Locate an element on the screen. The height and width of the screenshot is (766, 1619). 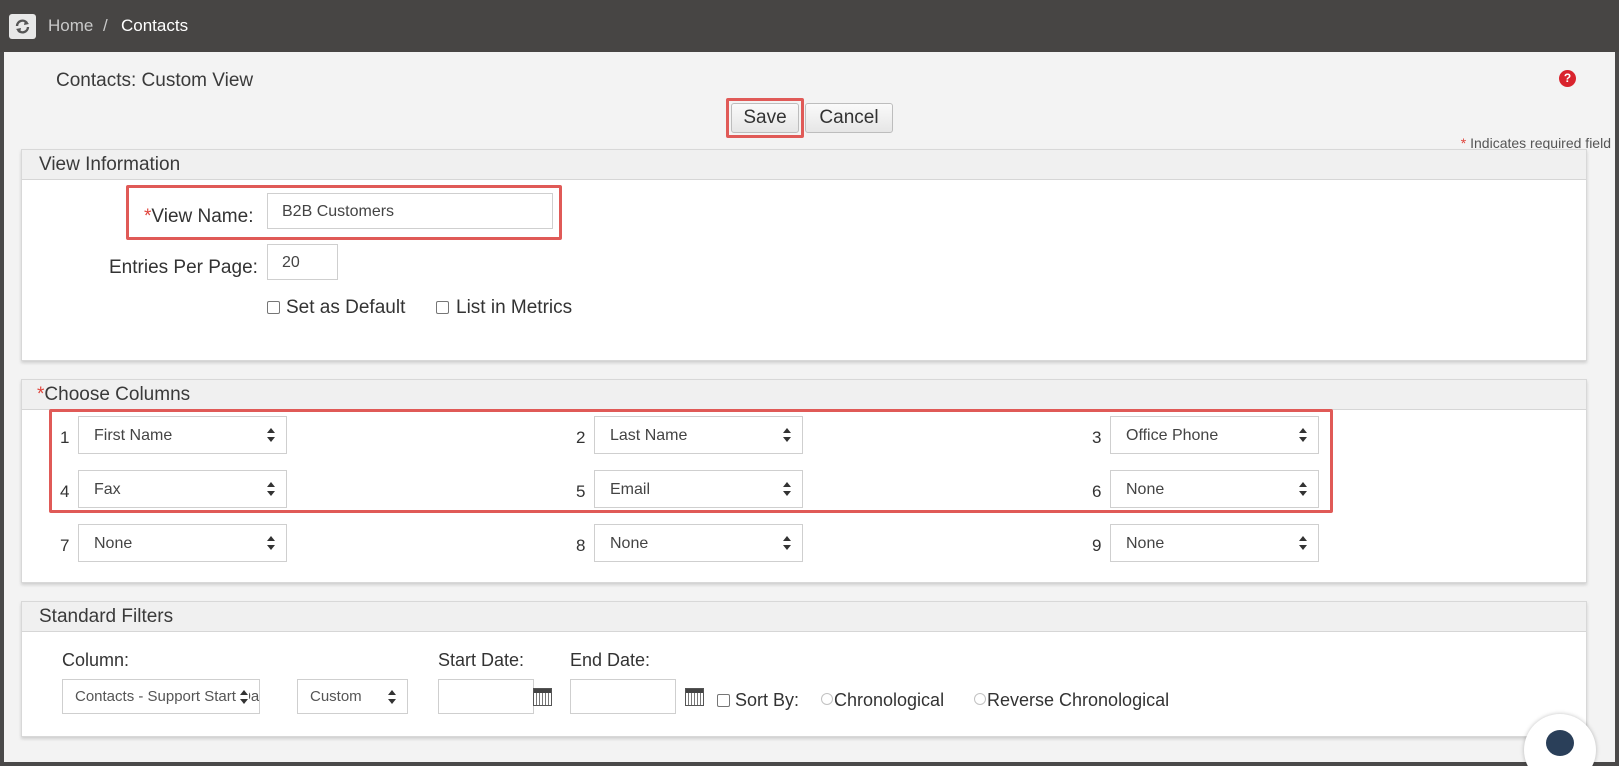
entries-per-page-input: 20 is located at coordinates (302, 262).